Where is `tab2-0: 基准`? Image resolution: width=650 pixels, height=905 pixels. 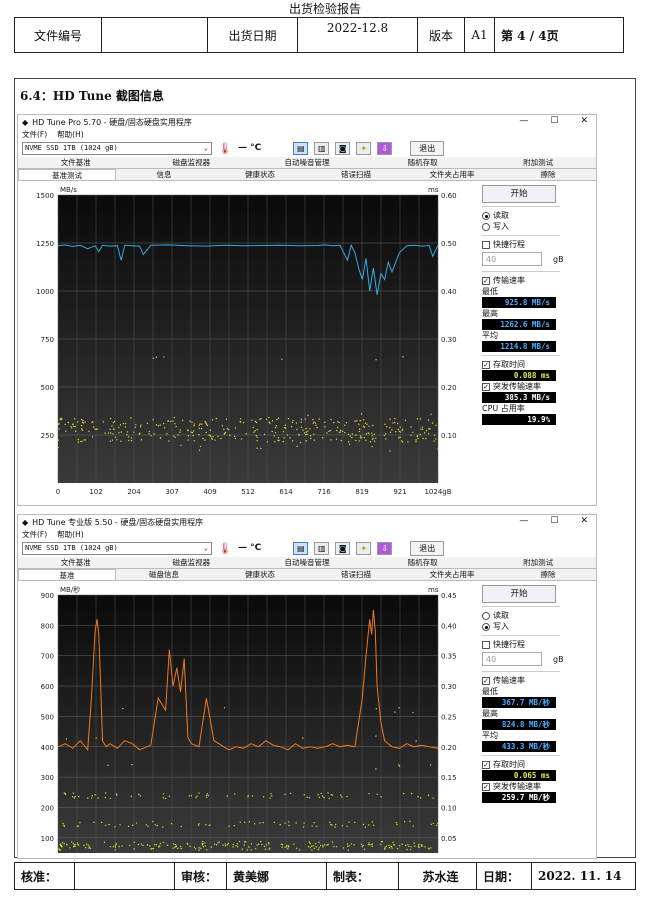 tab2-0: 基准 is located at coordinates (67, 574).